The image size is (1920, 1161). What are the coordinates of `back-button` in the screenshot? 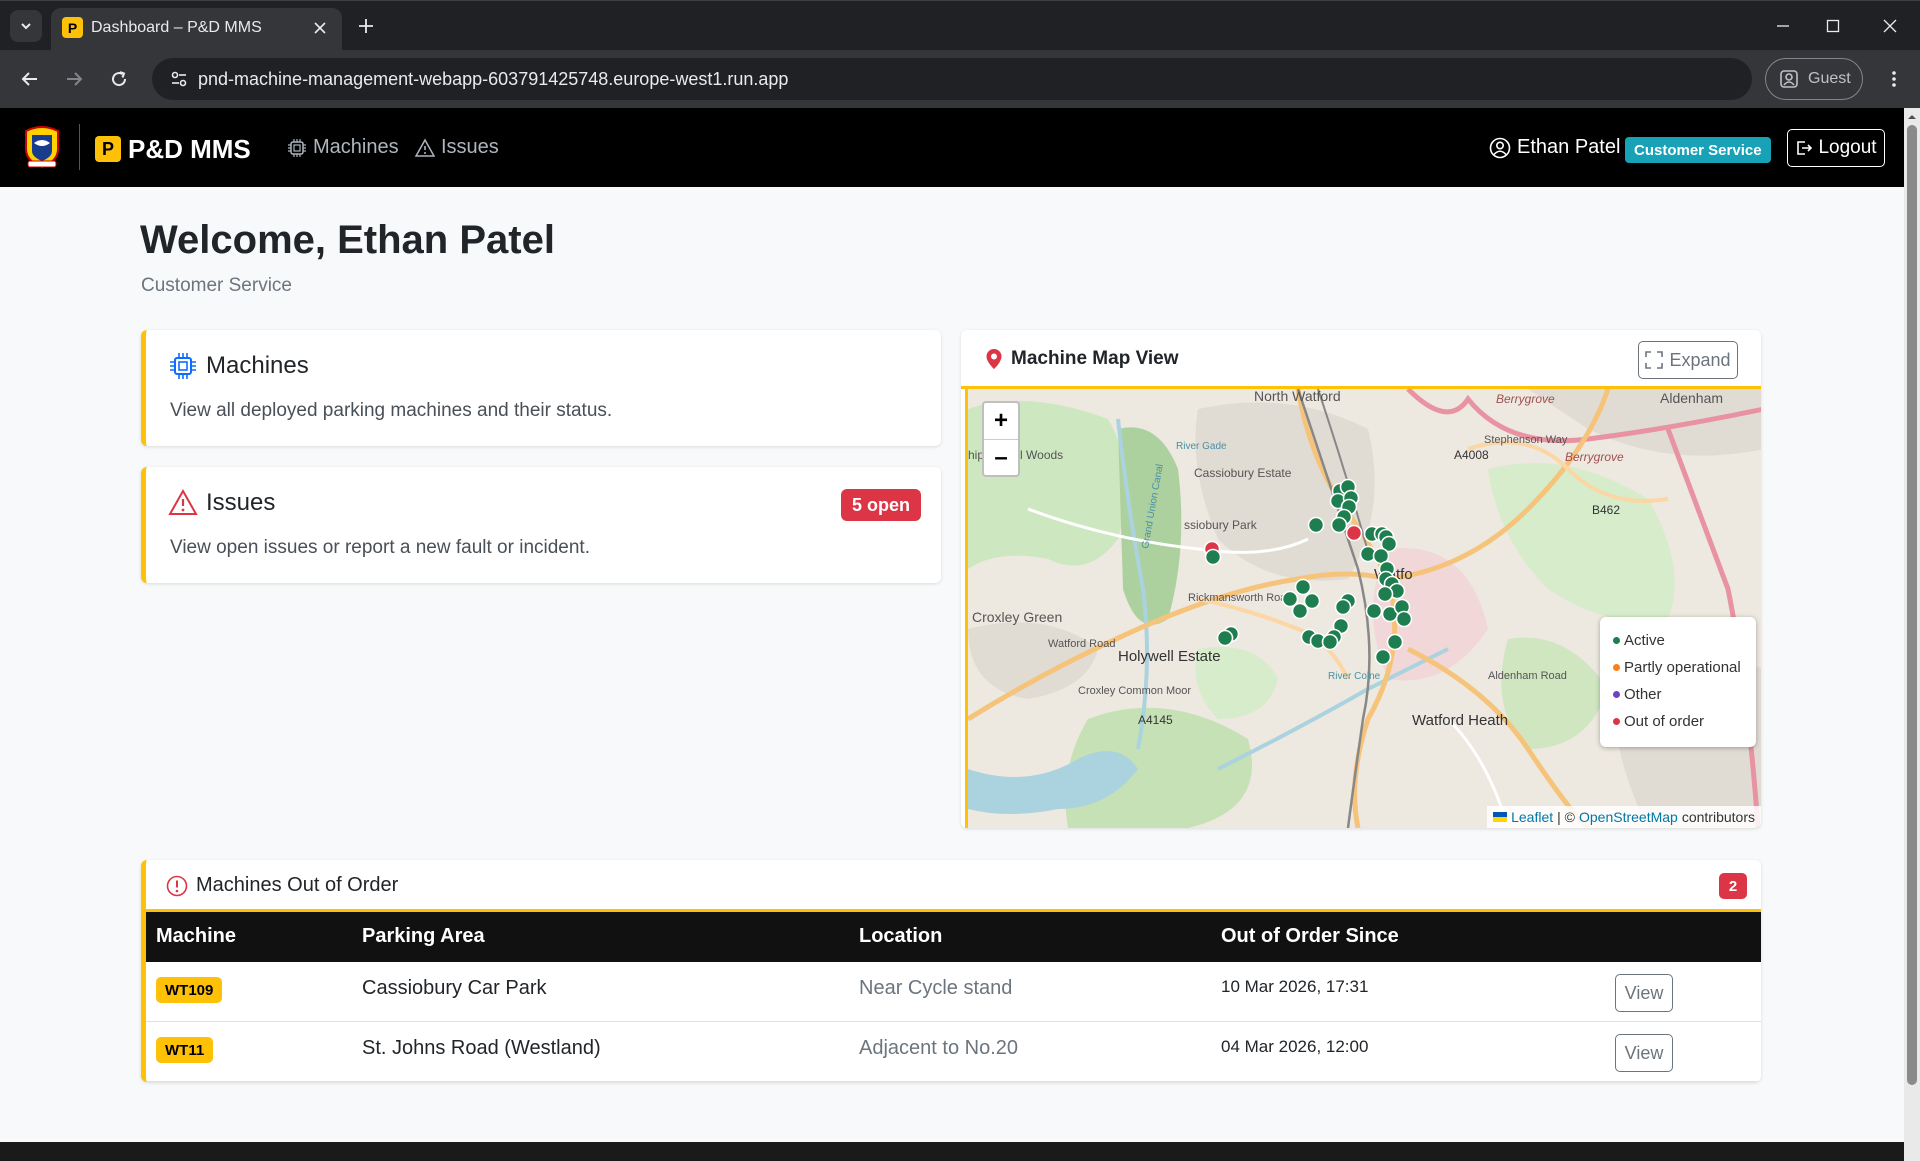 It's located at (30, 79).